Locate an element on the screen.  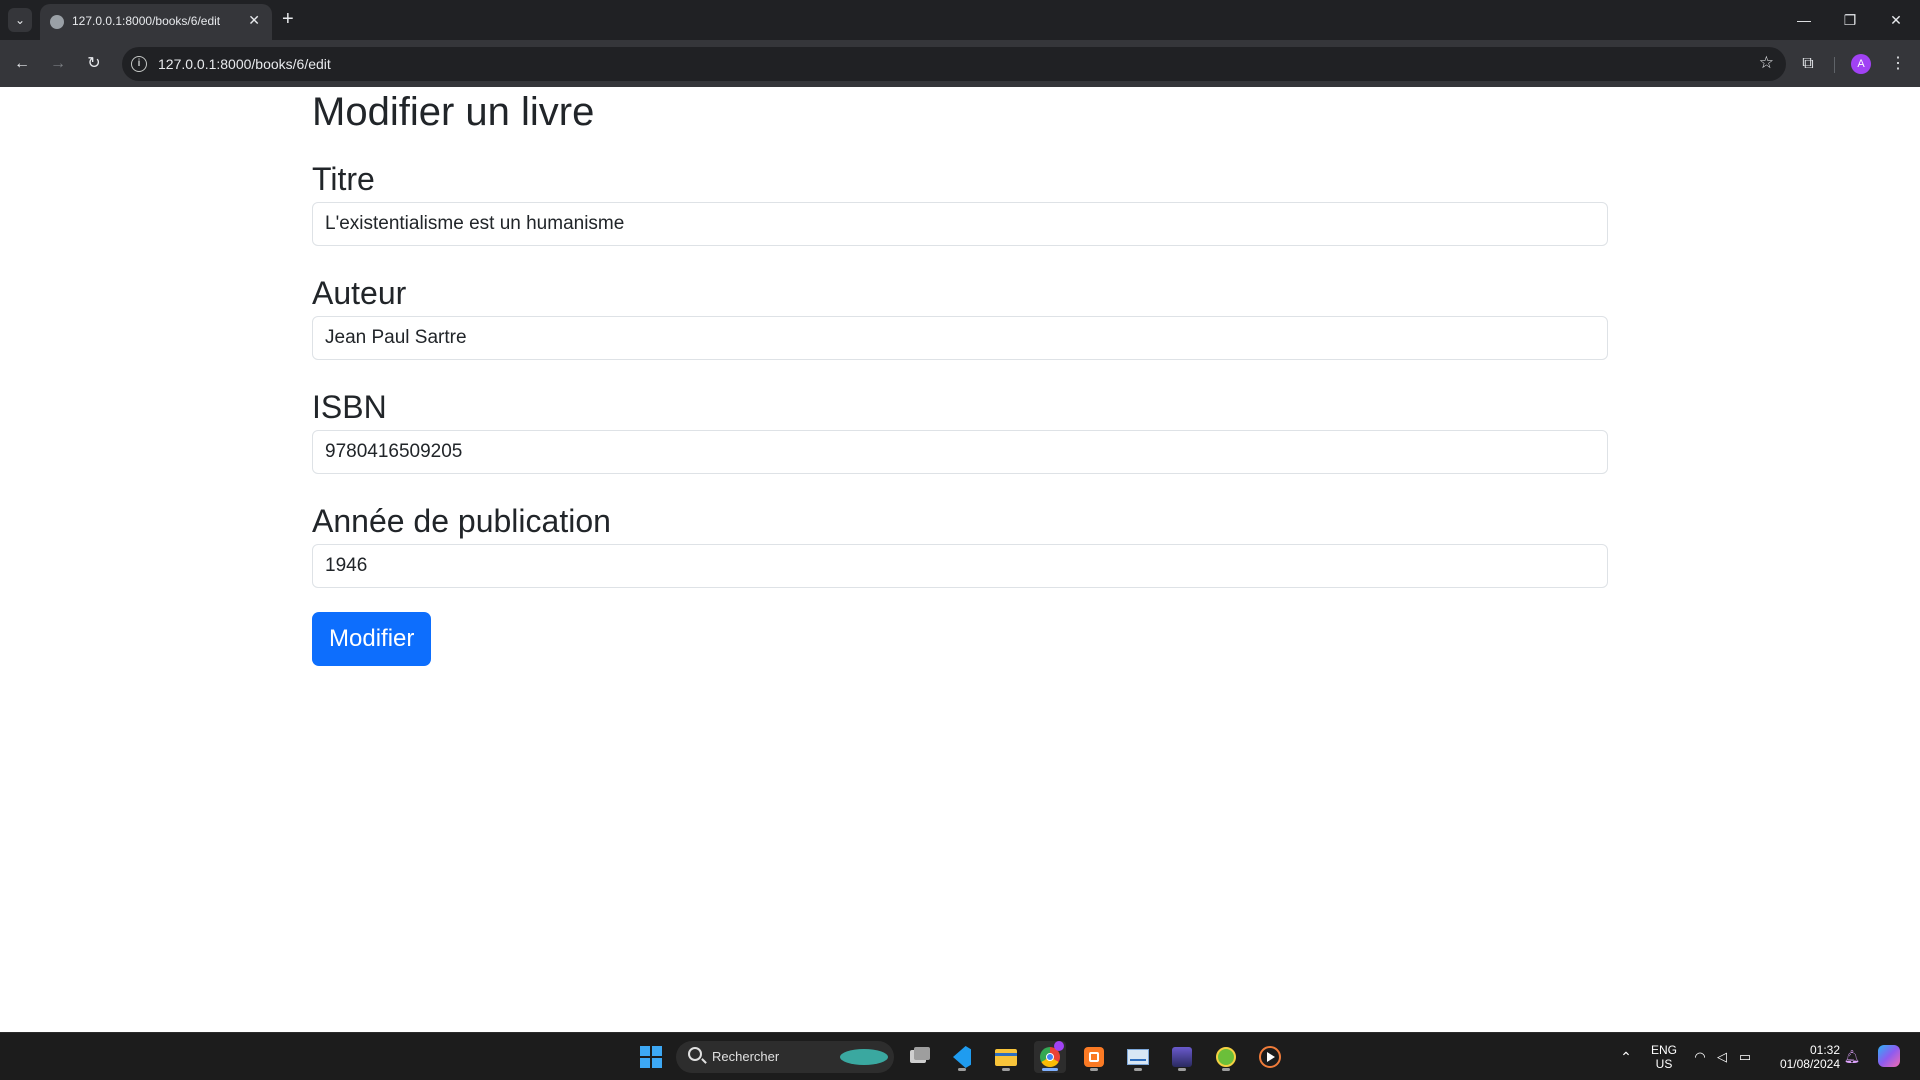
title-label: Titre is located at coordinates (343, 179).